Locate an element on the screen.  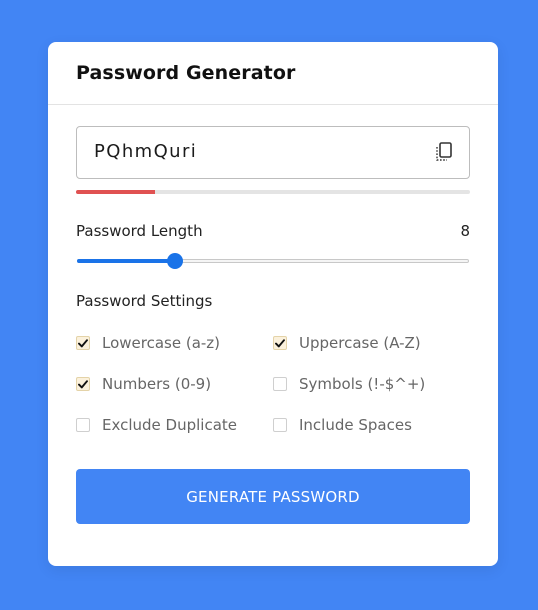
uppercase-label: Uppercase (A-Z) is located at coordinates (360, 343).